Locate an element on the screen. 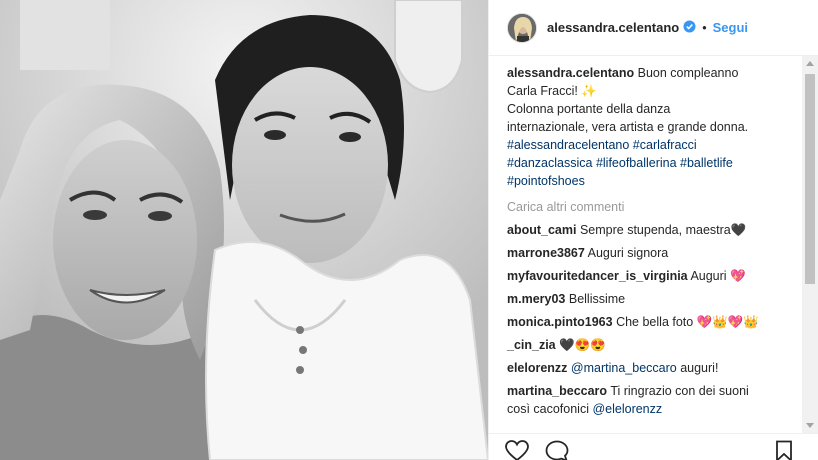 The height and width of the screenshot is (460, 818). comment-bubble-icon is located at coordinates (557, 450).